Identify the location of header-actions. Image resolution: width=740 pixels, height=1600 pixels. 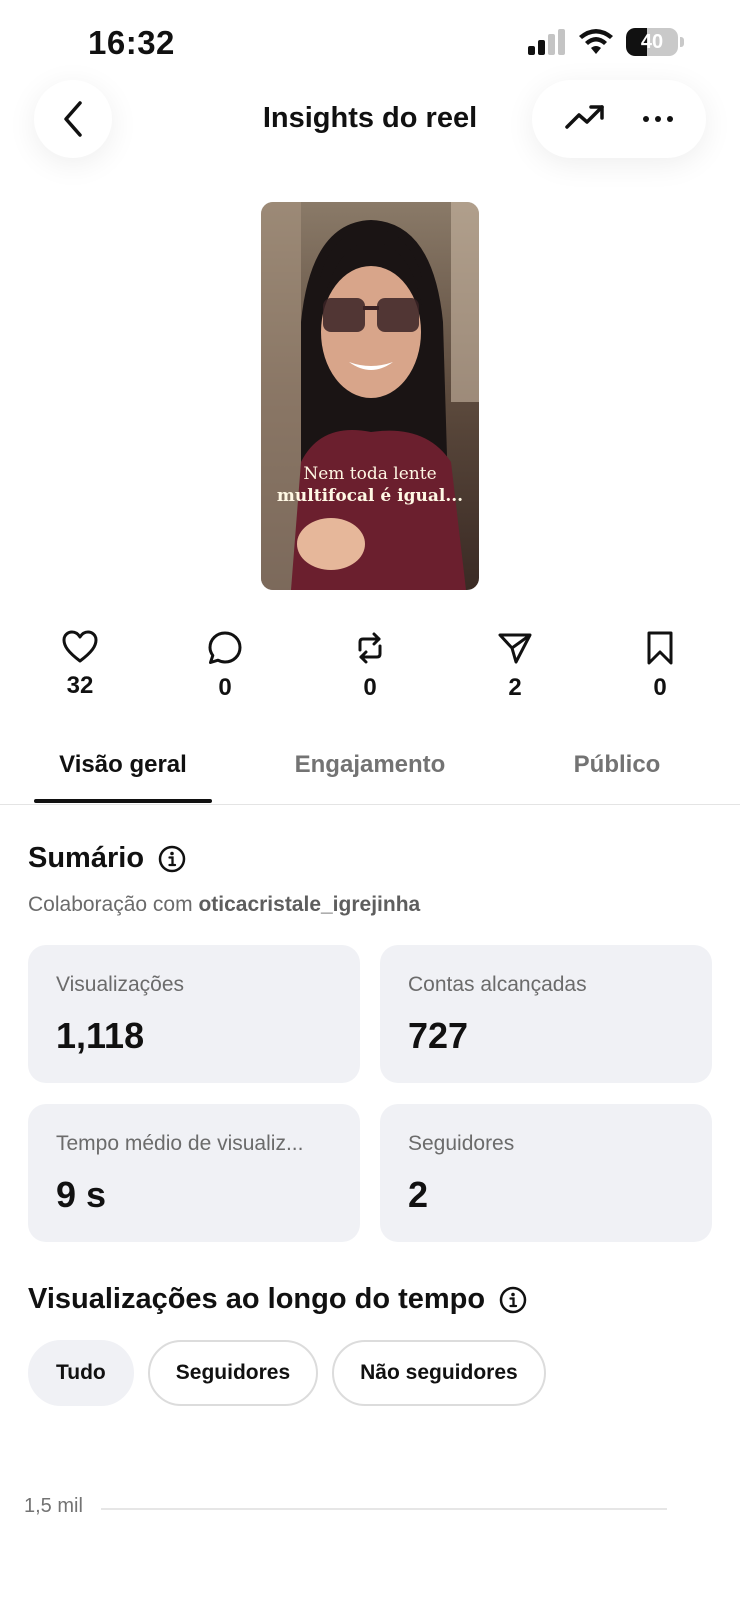
(619, 119).